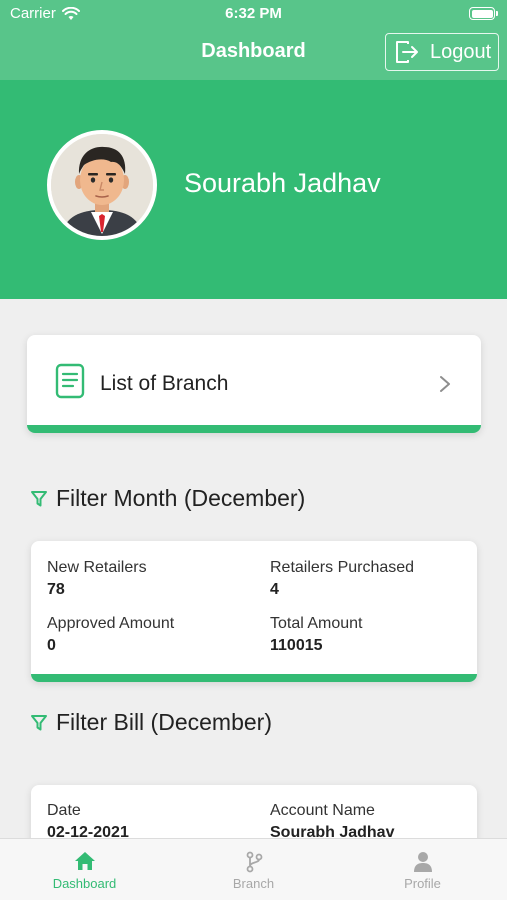 This screenshot has width=507, height=900. What do you see at coordinates (164, 383) in the screenshot?
I see `list-of-branch-label: List of Branch` at bounding box center [164, 383].